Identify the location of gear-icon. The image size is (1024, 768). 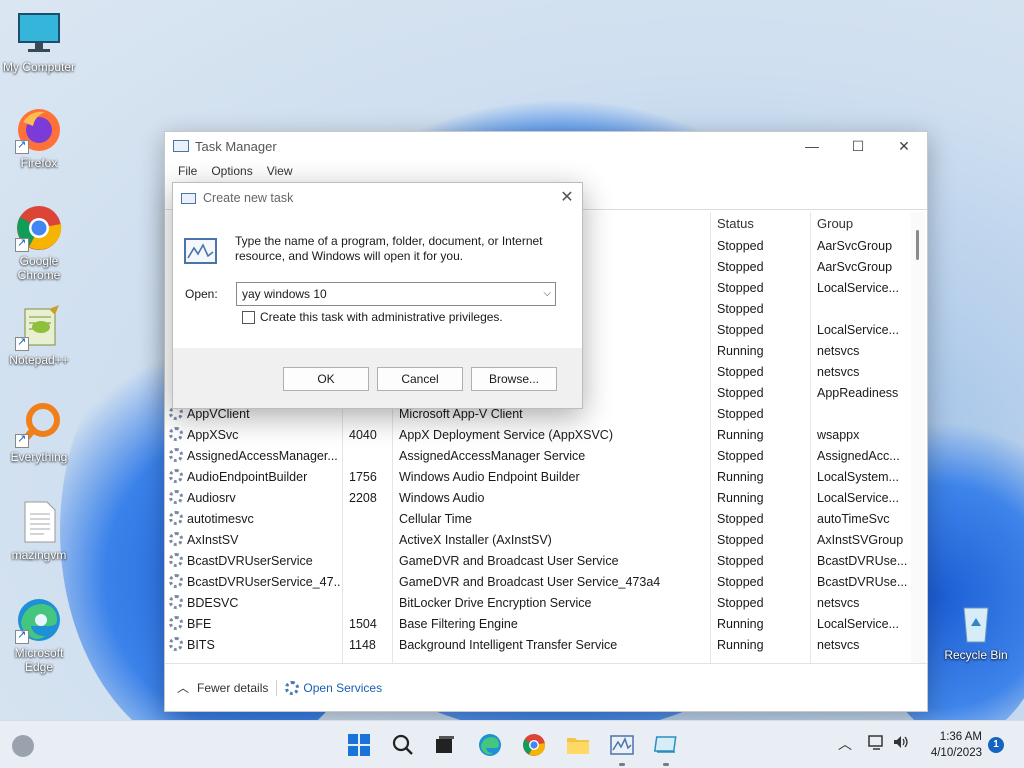
(292, 687).